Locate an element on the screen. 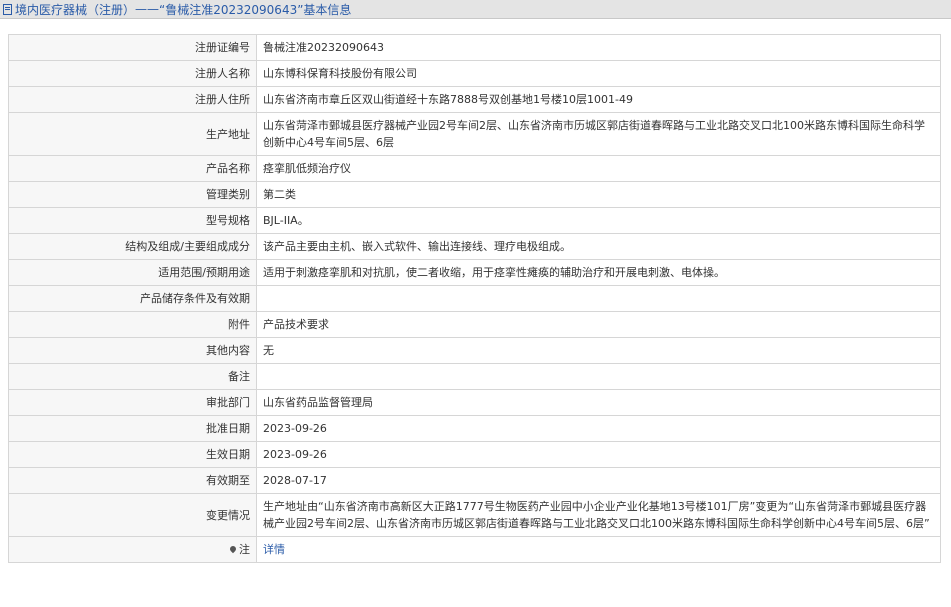  row-label: 注册人住所 is located at coordinates (132, 99).